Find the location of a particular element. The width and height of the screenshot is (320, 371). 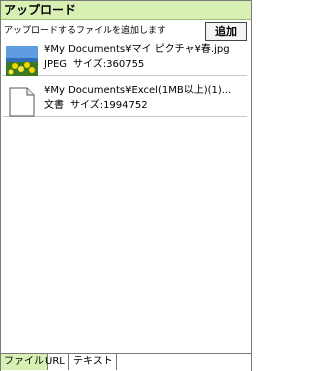

toolbar: アップロードするファイルを追加します 追加 is located at coordinates (126, 31).